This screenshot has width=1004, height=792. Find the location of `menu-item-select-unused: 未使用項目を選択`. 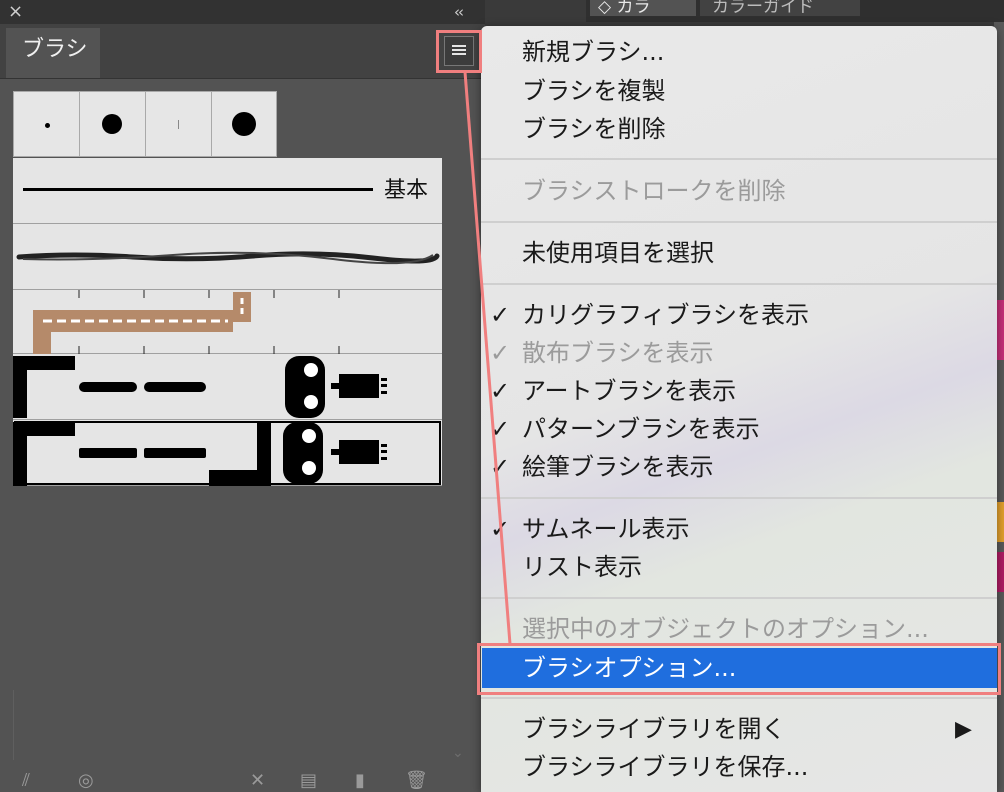

menu-item-select-unused: 未使用項目を選択 is located at coordinates (618, 253).